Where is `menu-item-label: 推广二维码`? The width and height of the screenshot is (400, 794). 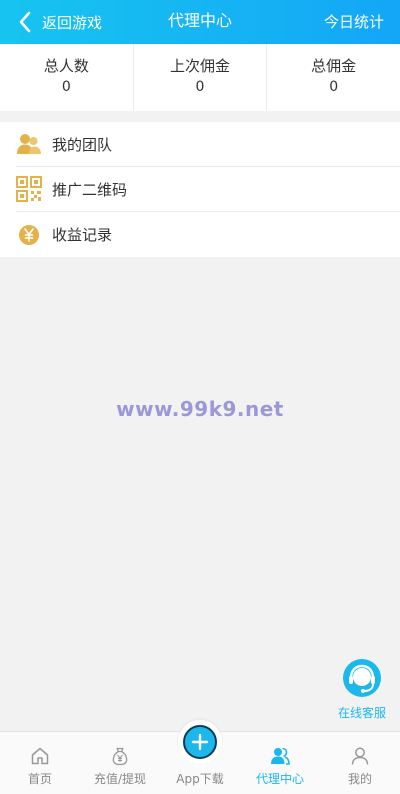
menu-item-label: 推广二维码 is located at coordinates (90, 189).